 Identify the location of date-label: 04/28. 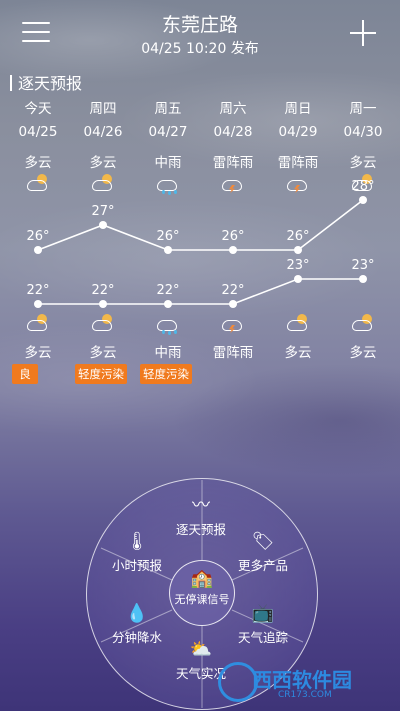
(233, 132).